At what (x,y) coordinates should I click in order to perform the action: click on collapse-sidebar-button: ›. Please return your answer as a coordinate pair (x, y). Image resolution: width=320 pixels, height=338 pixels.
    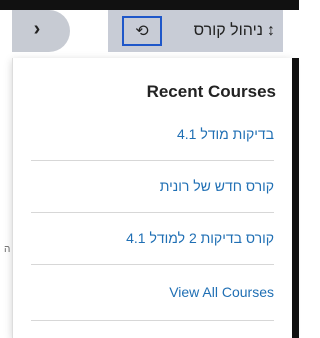
    Looking at the image, I should click on (37, 29).